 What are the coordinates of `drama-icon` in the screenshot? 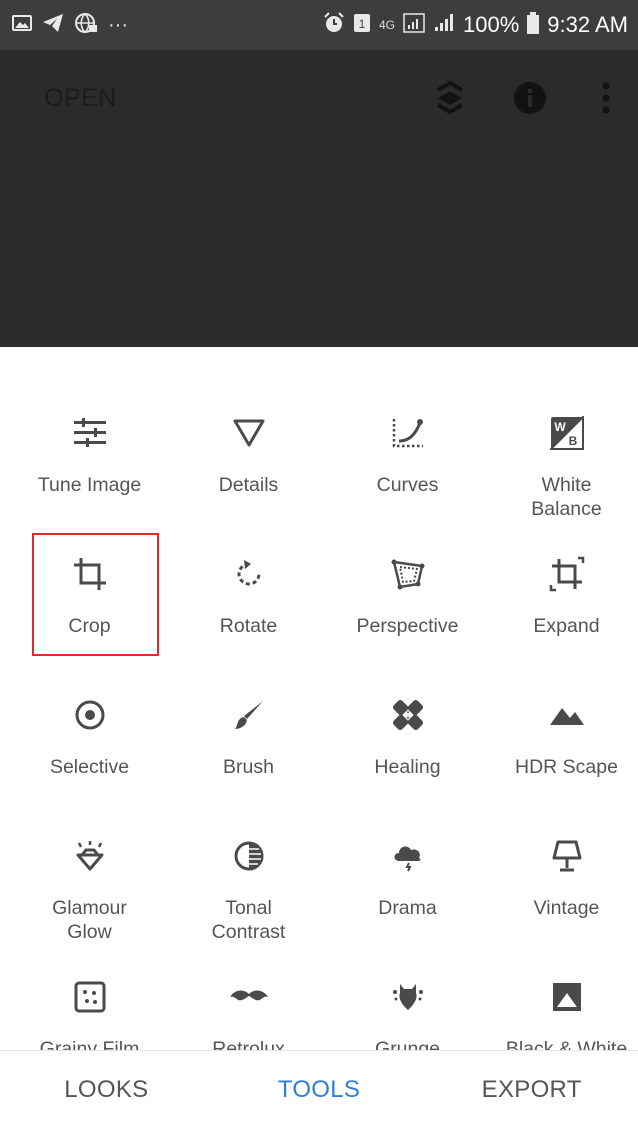 It's located at (408, 856).